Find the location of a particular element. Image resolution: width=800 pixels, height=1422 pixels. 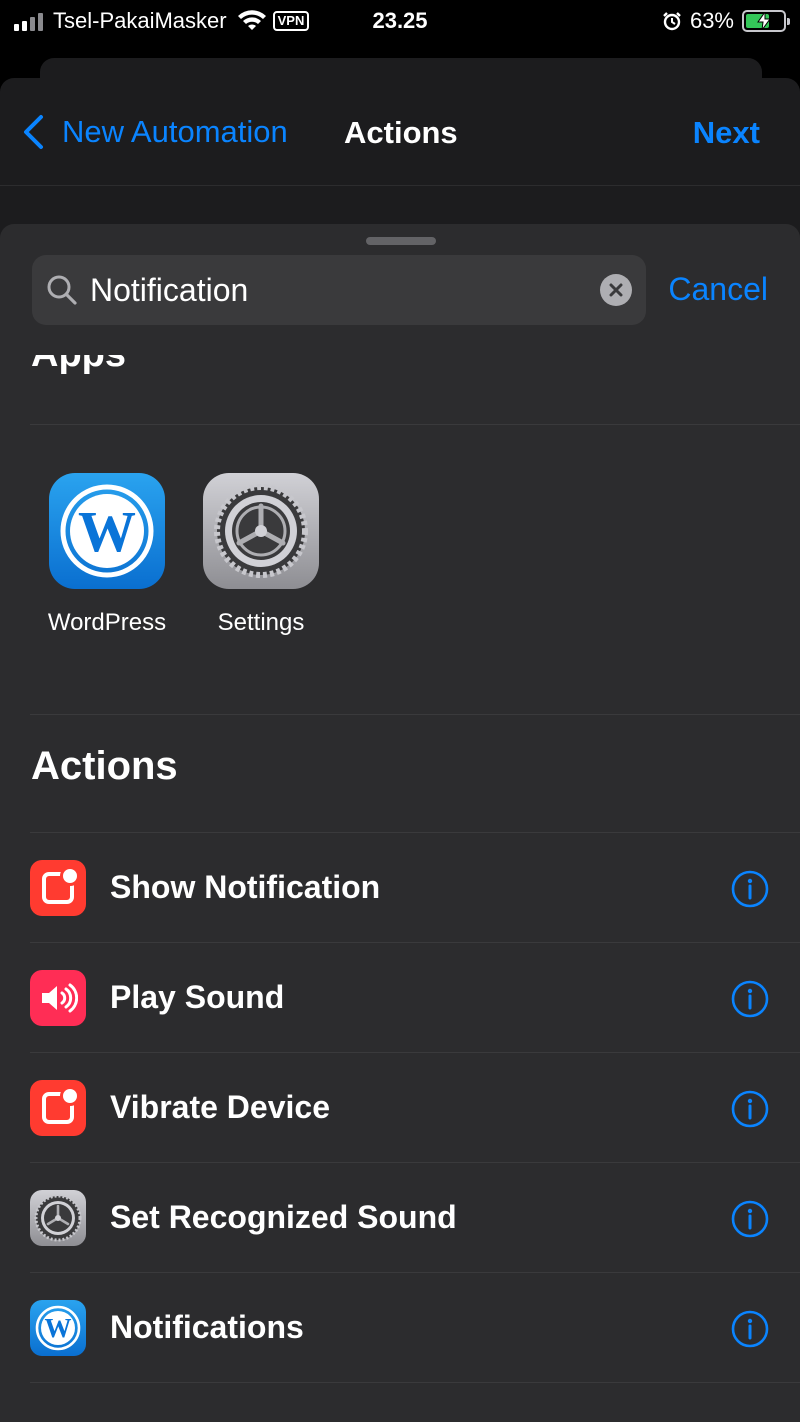

search-field is located at coordinates (339, 290).